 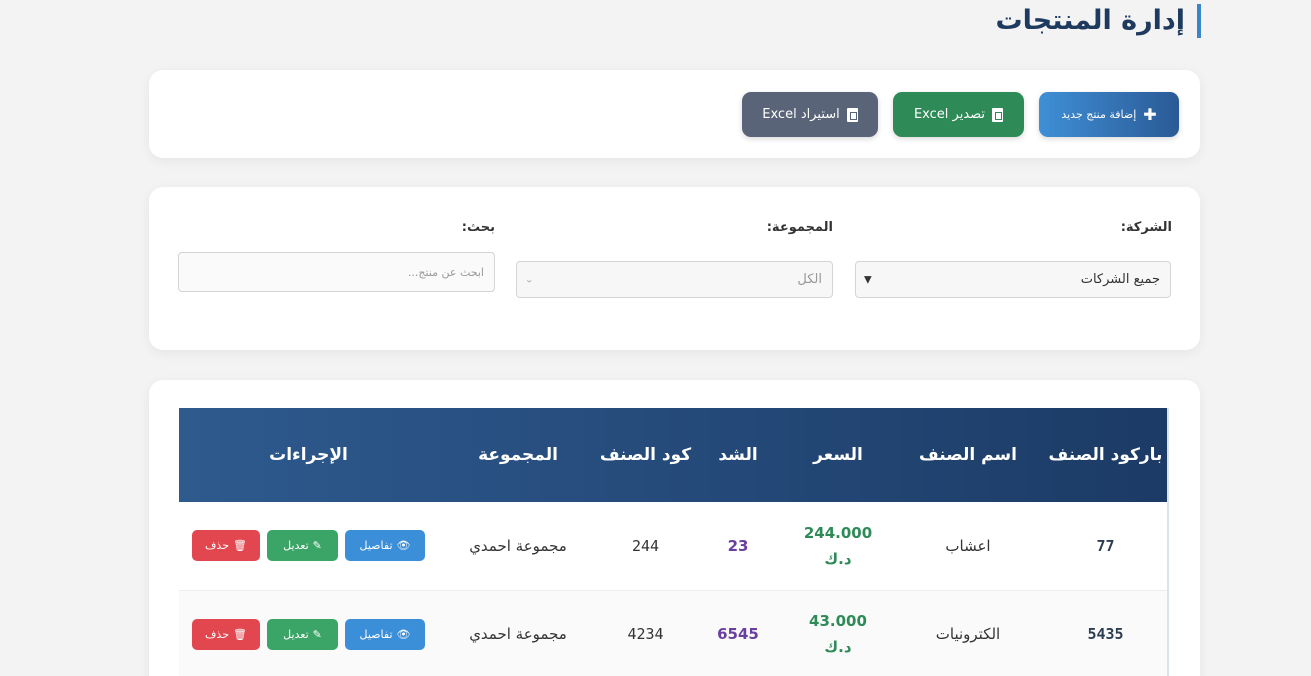 I want to click on header-name: اسم الصنف, so click(x=968, y=455).